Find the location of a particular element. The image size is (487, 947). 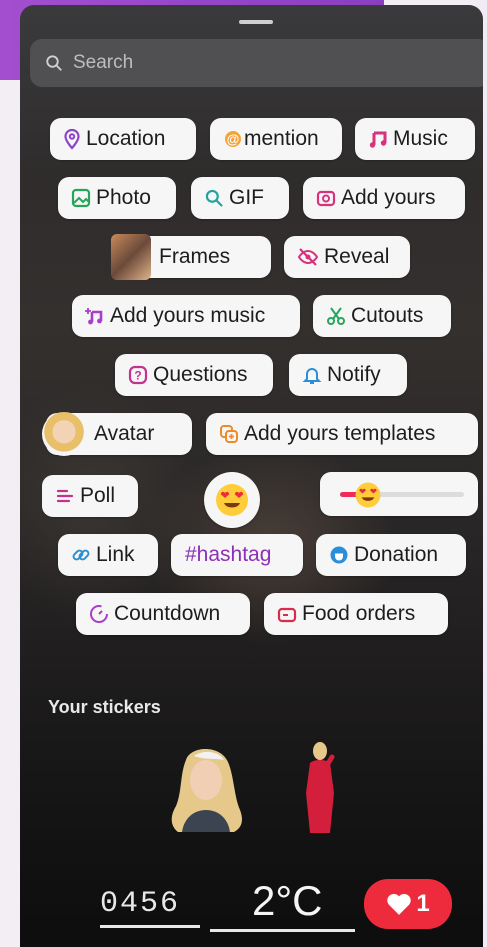

avatar-sticker: Avatar is located at coordinates (117, 434).